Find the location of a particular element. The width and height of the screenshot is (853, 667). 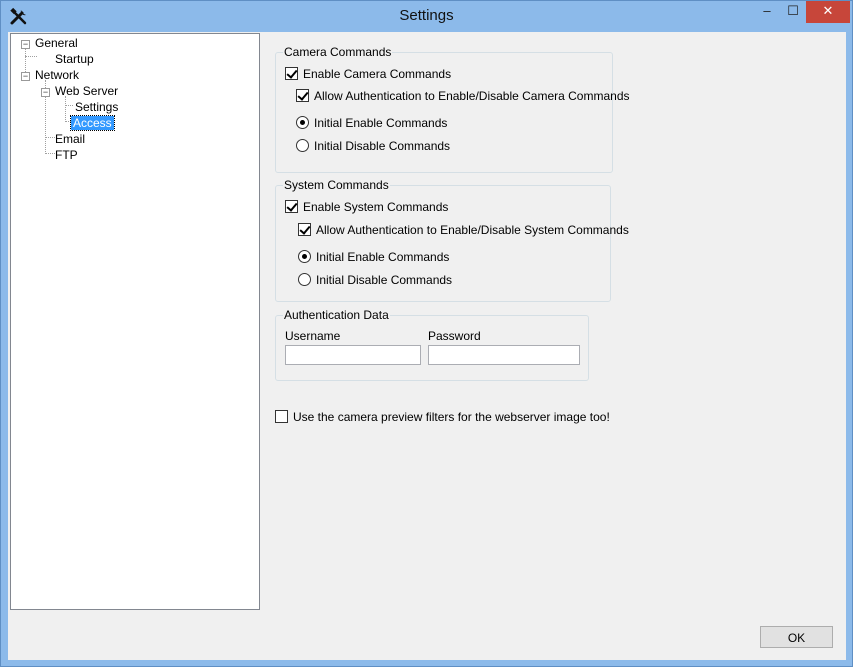

password-label: Password is located at coordinates (454, 336).